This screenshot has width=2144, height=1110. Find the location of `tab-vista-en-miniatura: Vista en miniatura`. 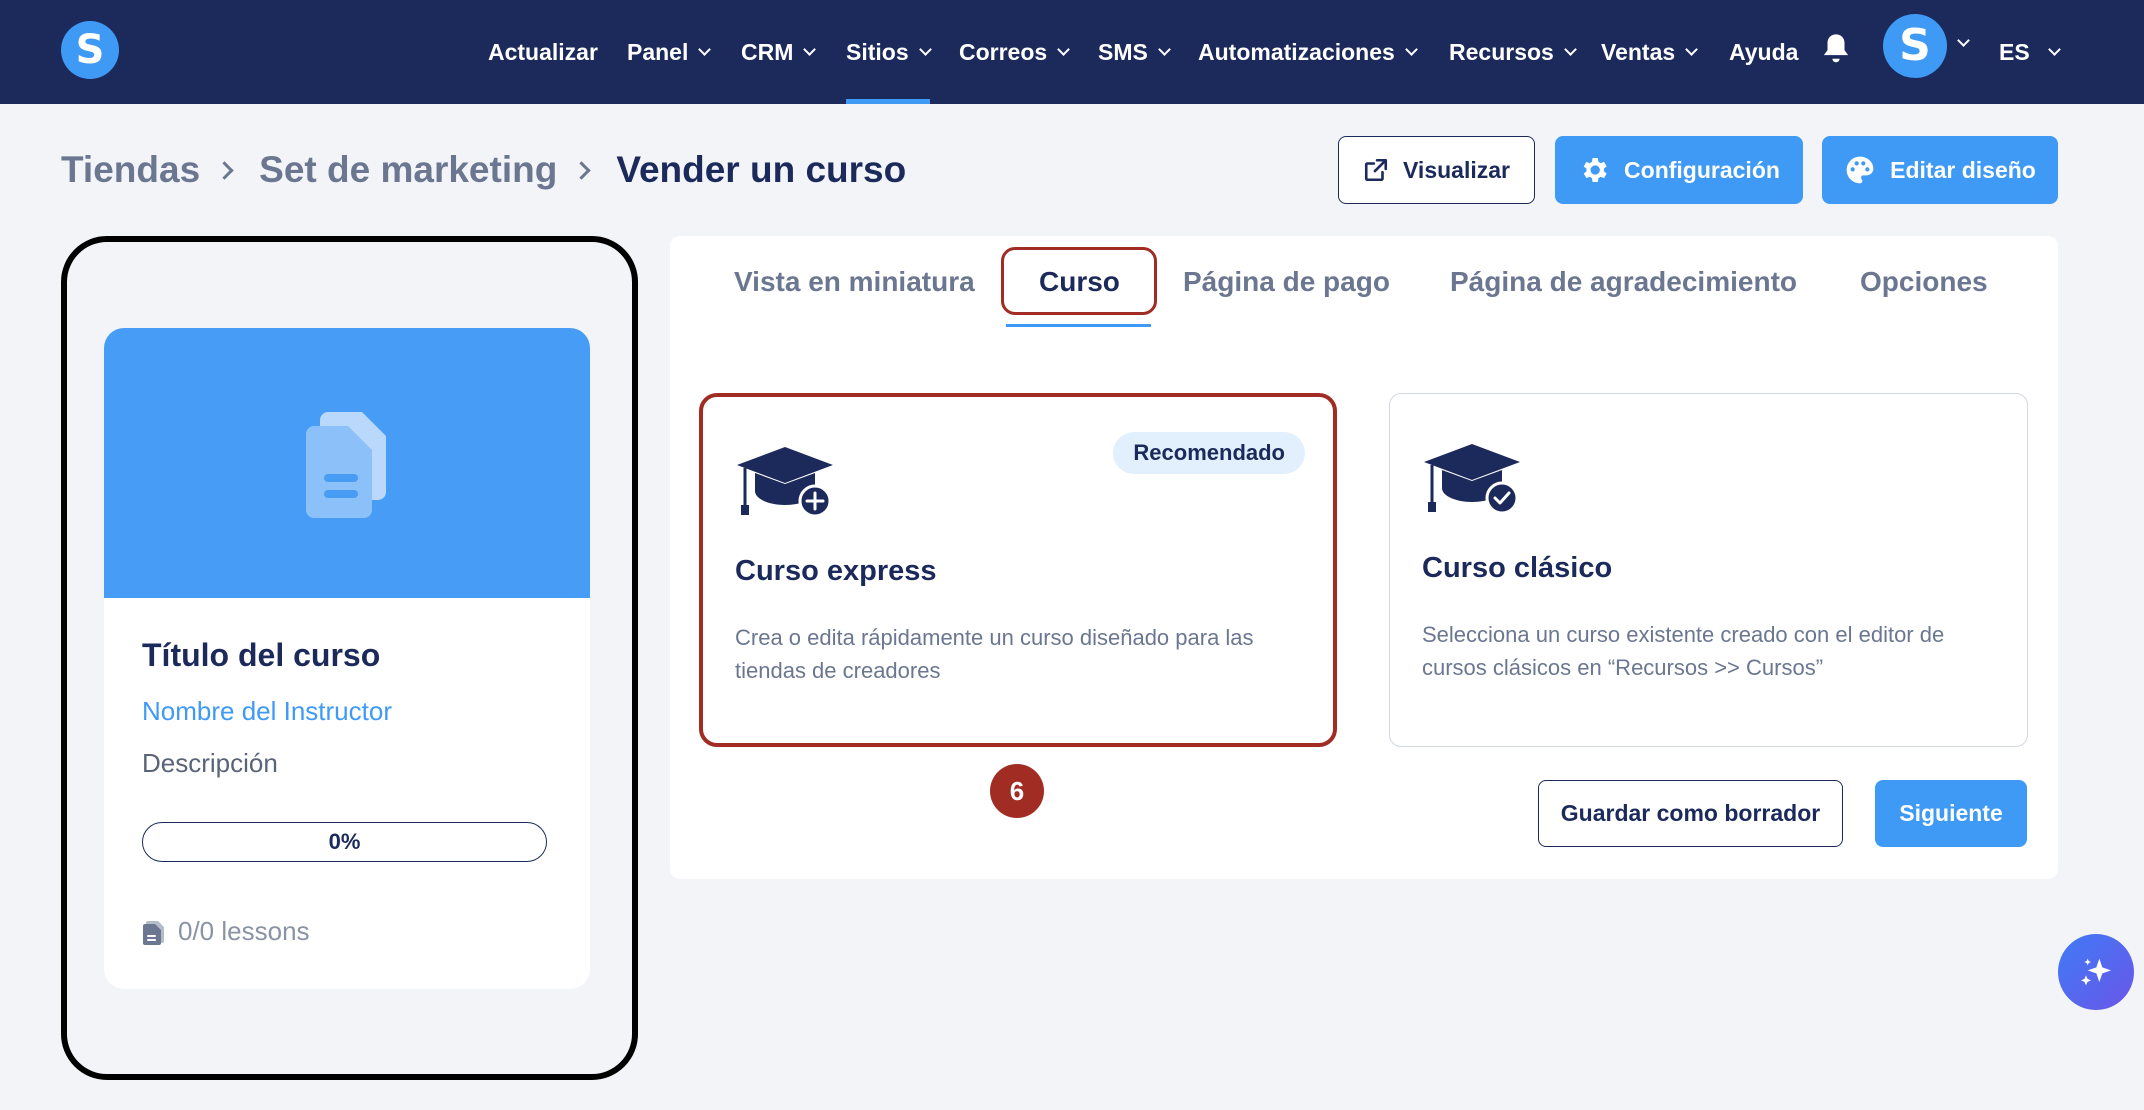

tab-vista-en-miniatura: Vista en miniatura is located at coordinates (854, 286).